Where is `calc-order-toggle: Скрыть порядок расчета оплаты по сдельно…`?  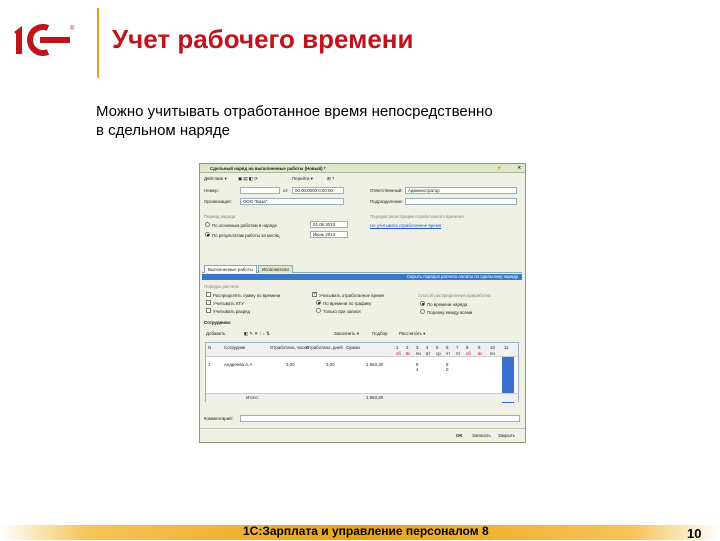 calc-order-toggle: Скрыть порядок расчета оплаты по сдельно… is located at coordinates (362, 277).